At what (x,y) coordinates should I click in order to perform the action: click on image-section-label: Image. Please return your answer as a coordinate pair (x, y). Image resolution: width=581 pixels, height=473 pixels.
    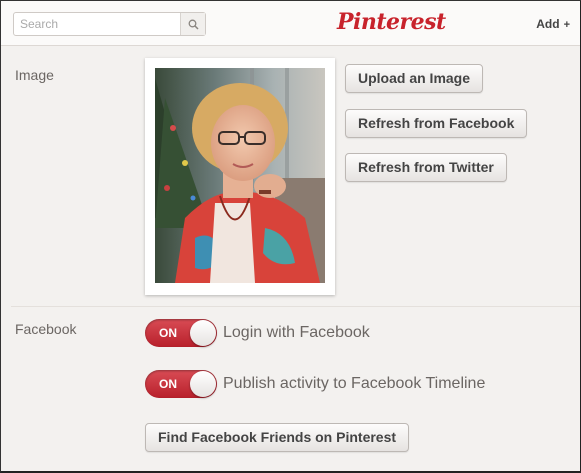
    Looking at the image, I should click on (34, 75).